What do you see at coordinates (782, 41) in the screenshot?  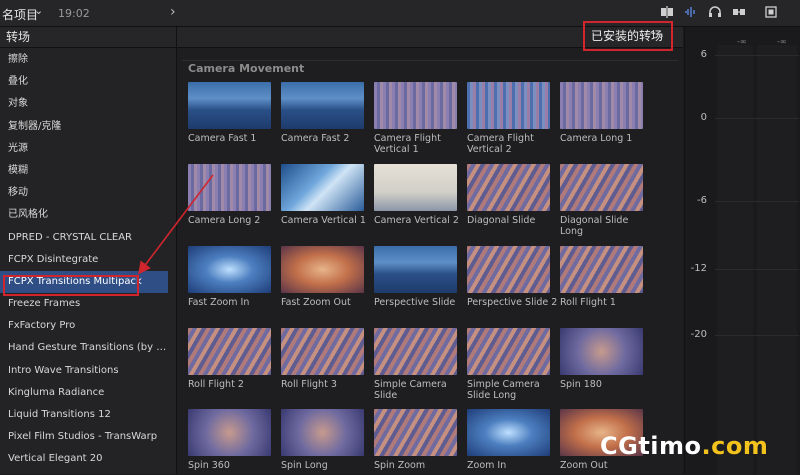 I see `meter-peak-right: -∞` at bounding box center [782, 41].